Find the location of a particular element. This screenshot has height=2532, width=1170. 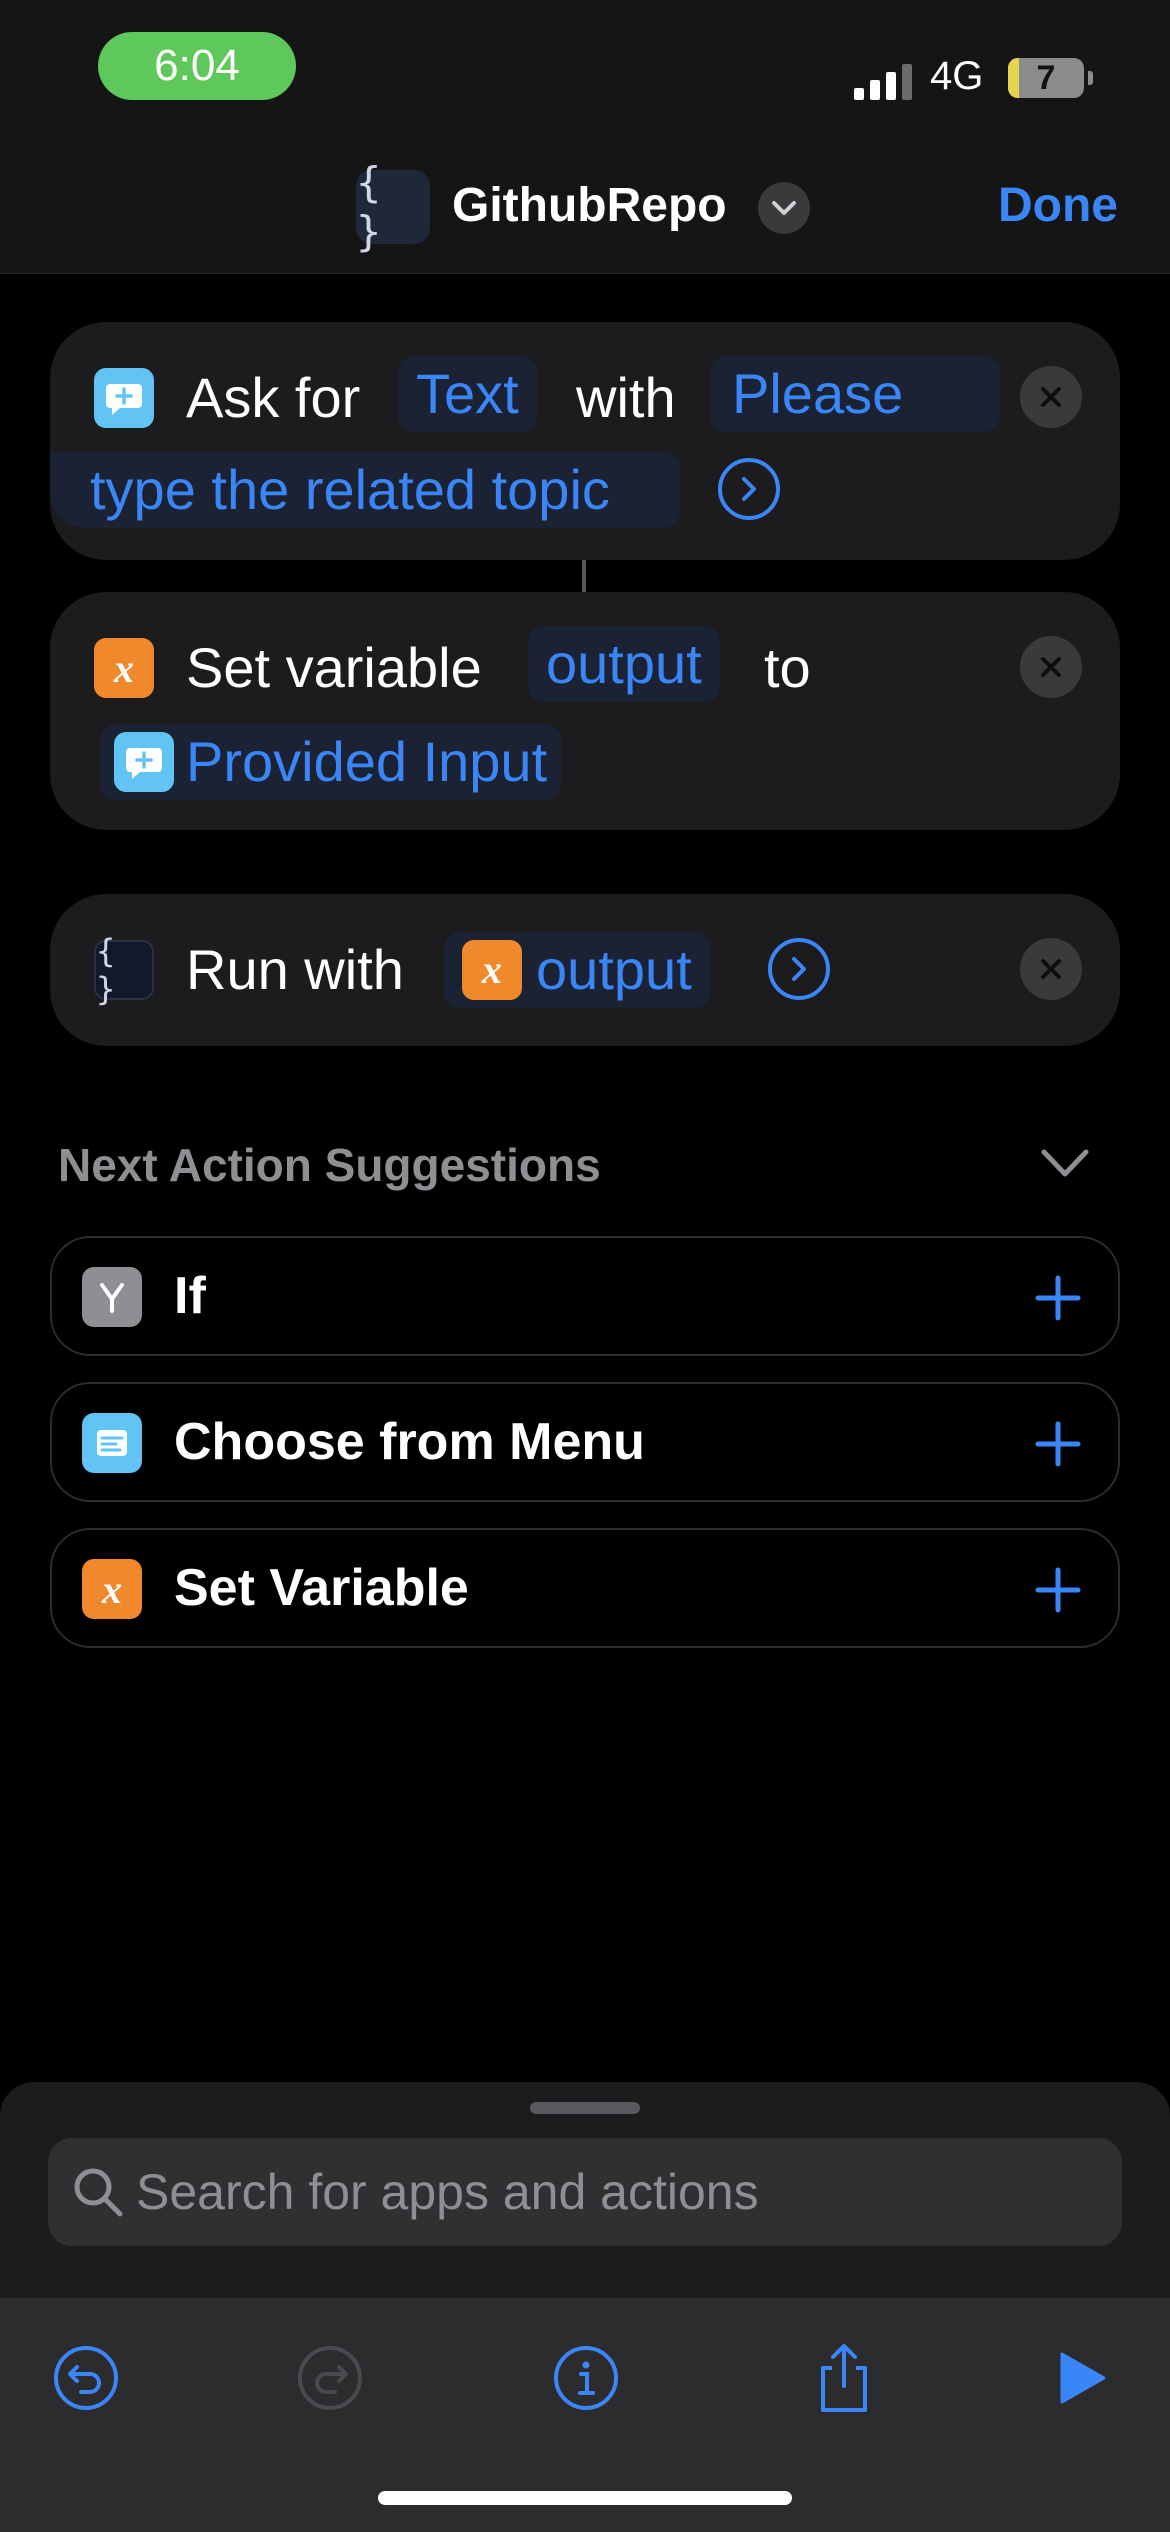

home-indicator is located at coordinates (585, 2498).